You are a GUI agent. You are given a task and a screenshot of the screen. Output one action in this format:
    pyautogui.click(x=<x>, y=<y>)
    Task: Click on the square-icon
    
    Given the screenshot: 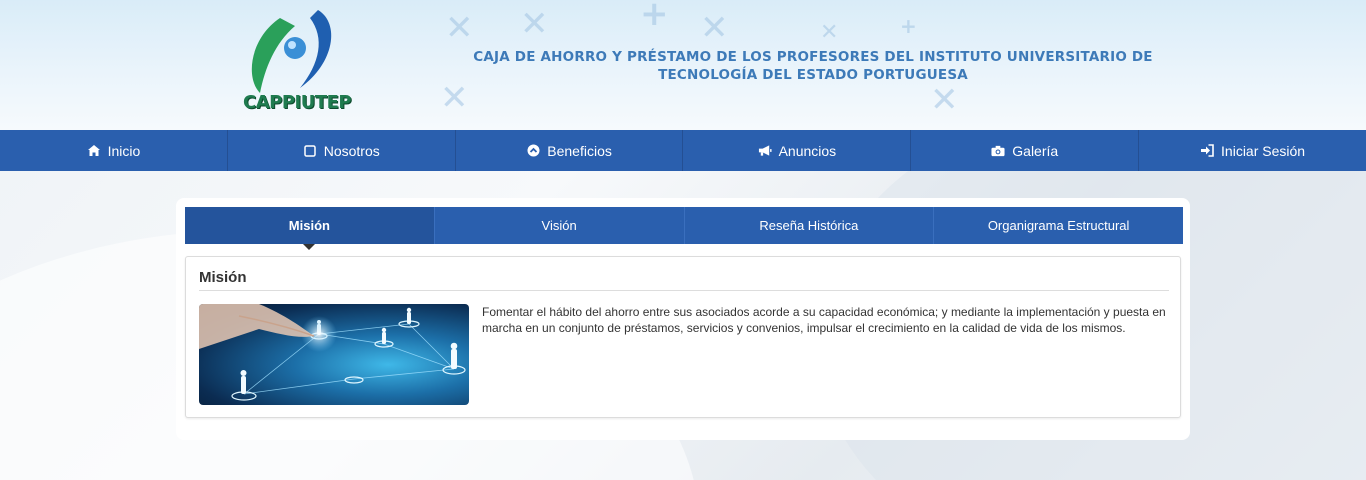 What is the action you would take?
    pyautogui.click(x=310, y=151)
    